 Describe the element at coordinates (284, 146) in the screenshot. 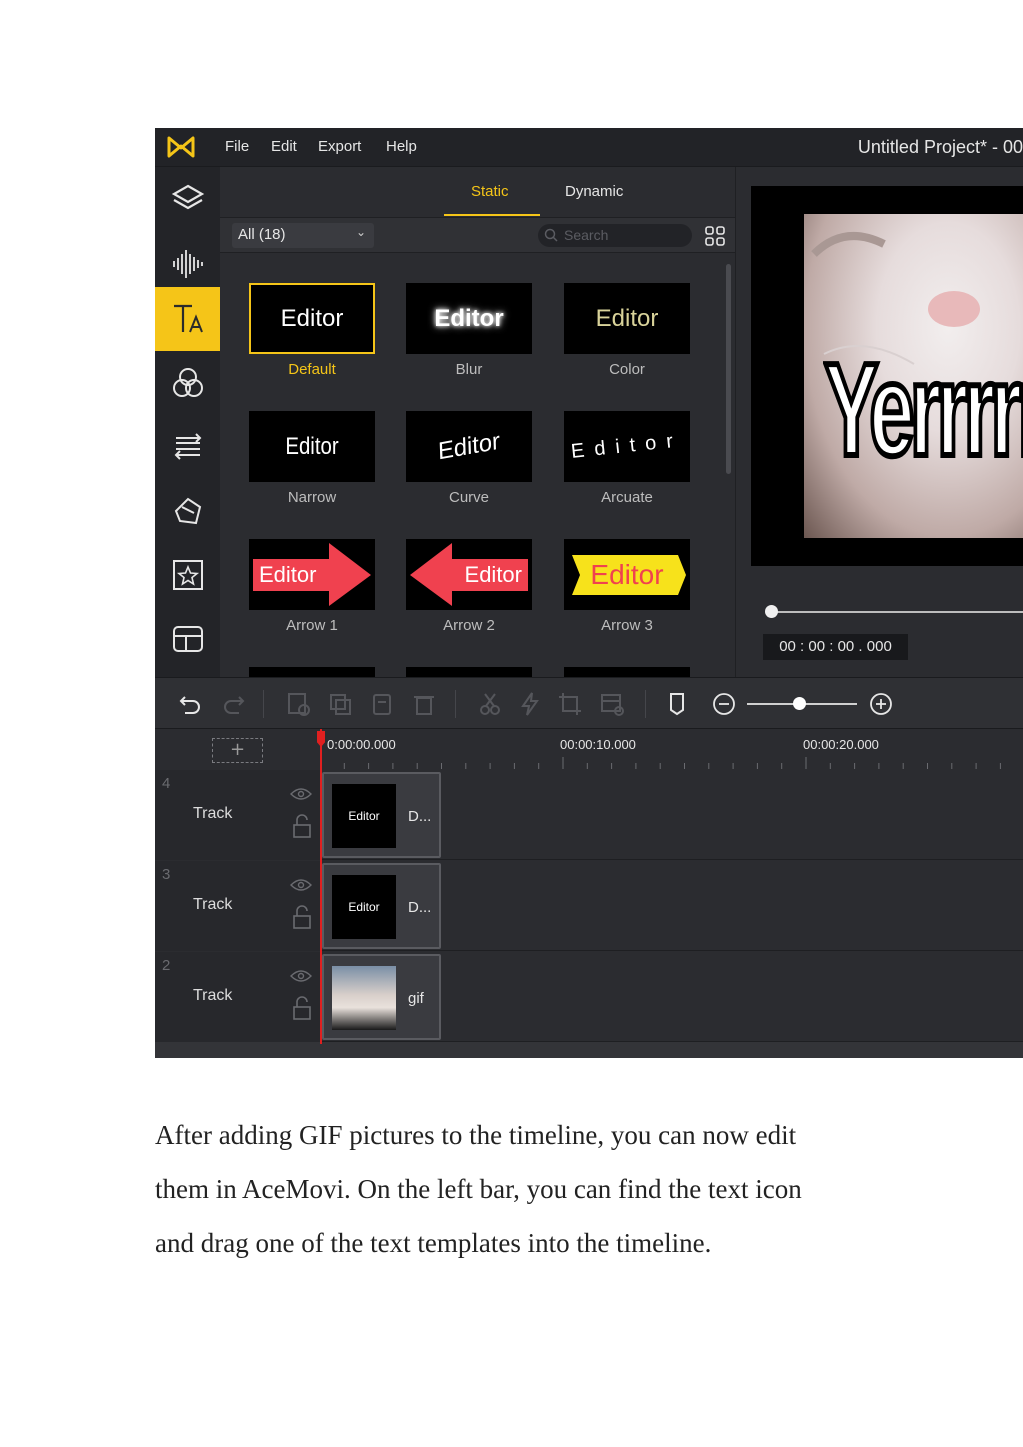

I see `menu-edit: Edit` at that location.